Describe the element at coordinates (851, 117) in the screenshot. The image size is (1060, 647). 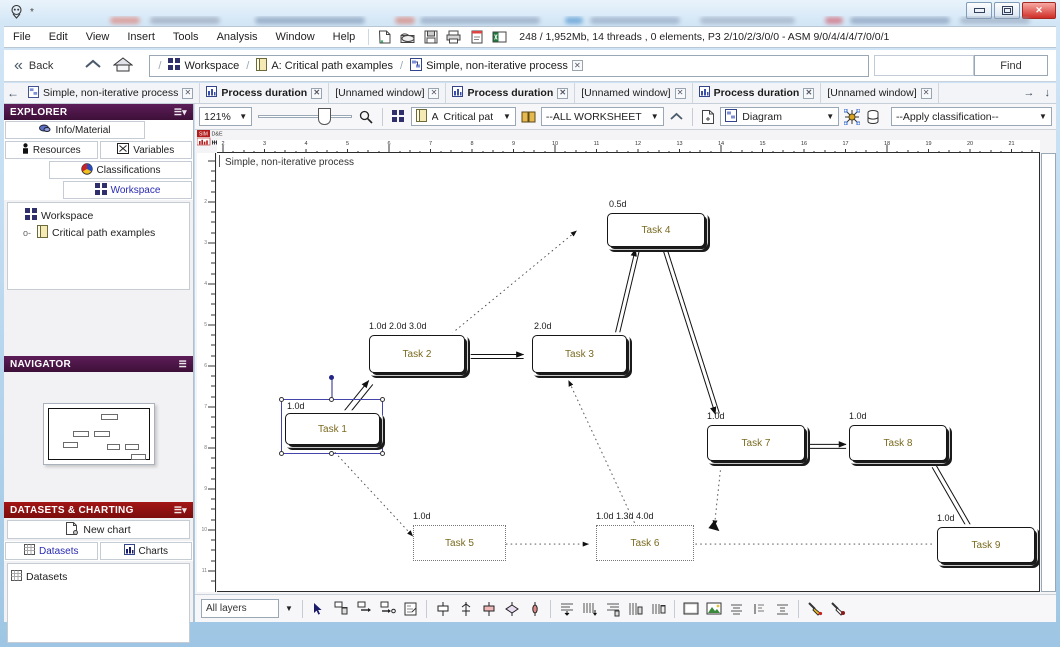
I see `spider-layout-icon` at that location.